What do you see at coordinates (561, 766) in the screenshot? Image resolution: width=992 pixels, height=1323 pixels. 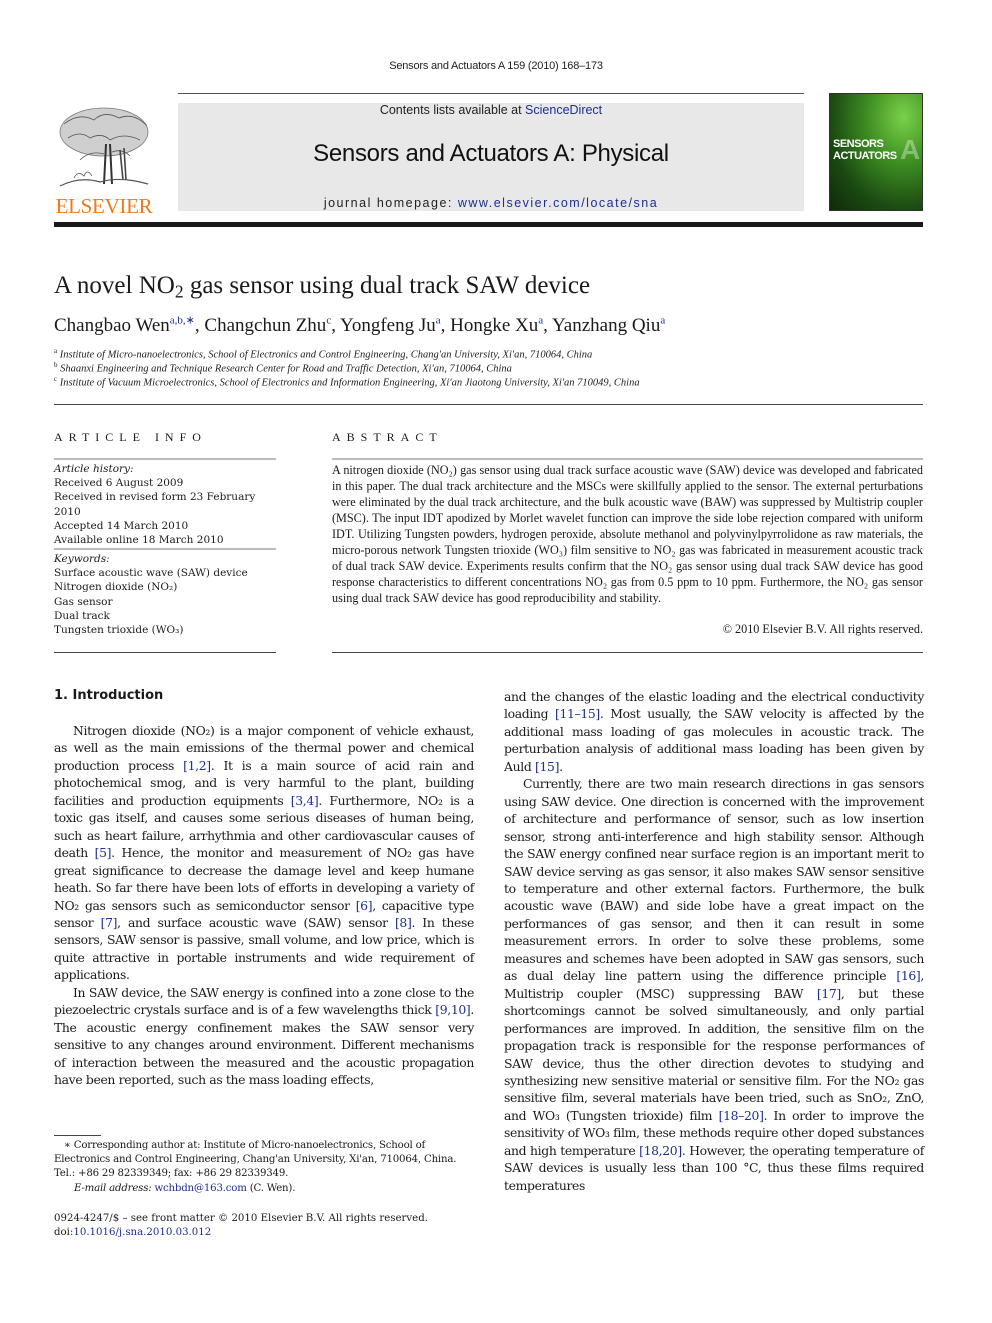 I see `text-run: .` at bounding box center [561, 766].